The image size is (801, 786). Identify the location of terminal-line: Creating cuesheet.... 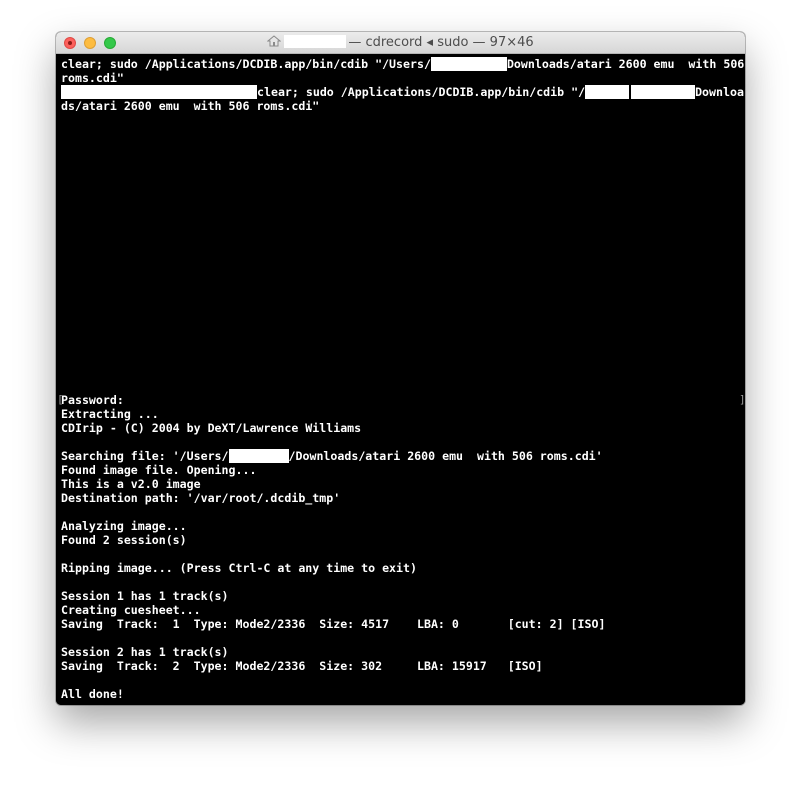
(131, 610).